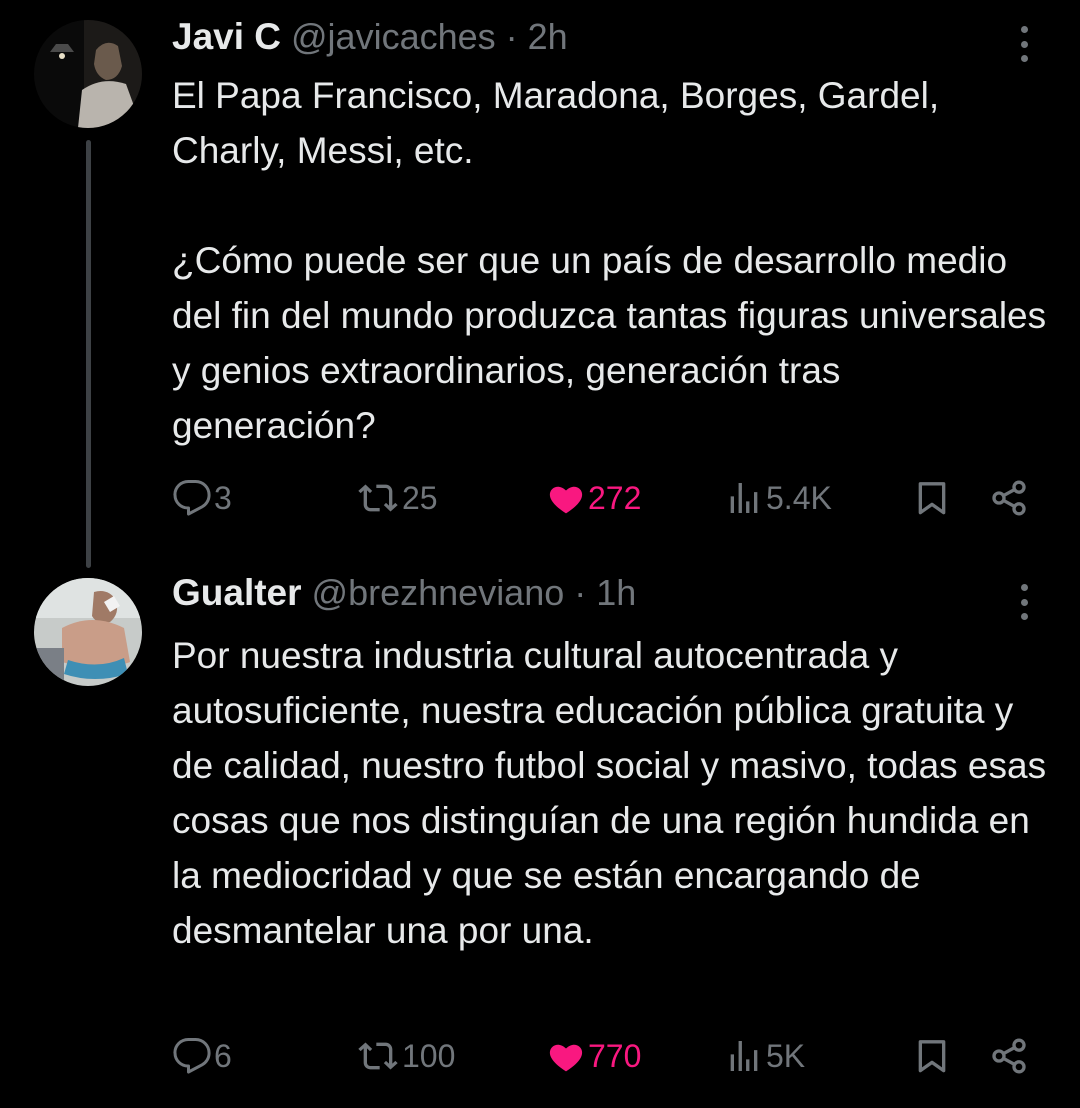 Image resolution: width=1080 pixels, height=1108 pixels. I want to click on tweet-actions: 6 100 770 5K, so click(602, 1056).